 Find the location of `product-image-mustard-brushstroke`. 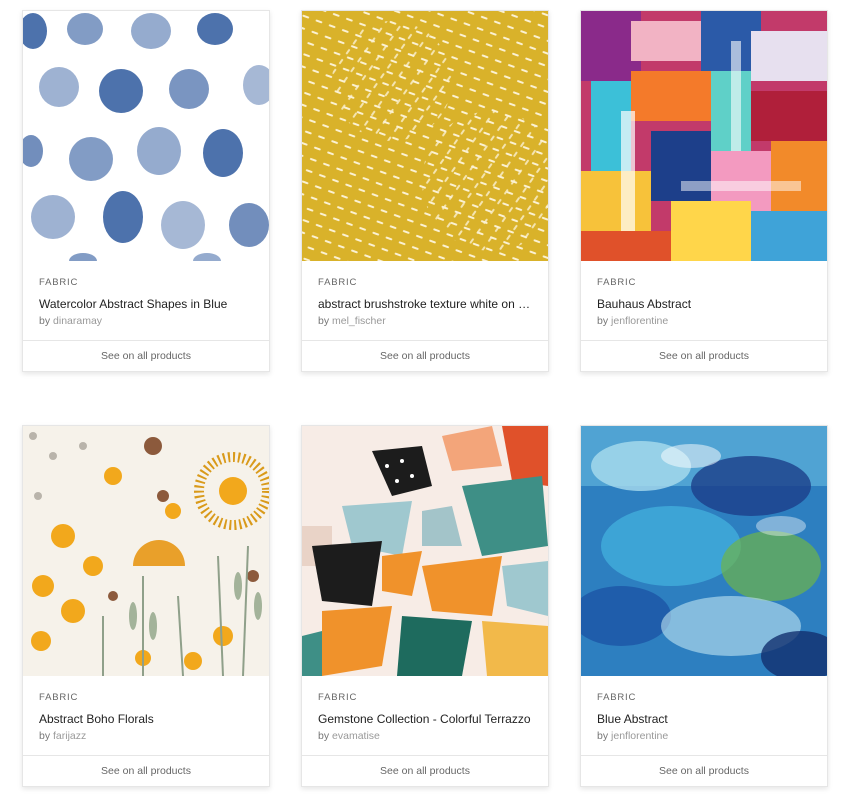

product-image-mustard-brushstroke is located at coordinates (425, 136).